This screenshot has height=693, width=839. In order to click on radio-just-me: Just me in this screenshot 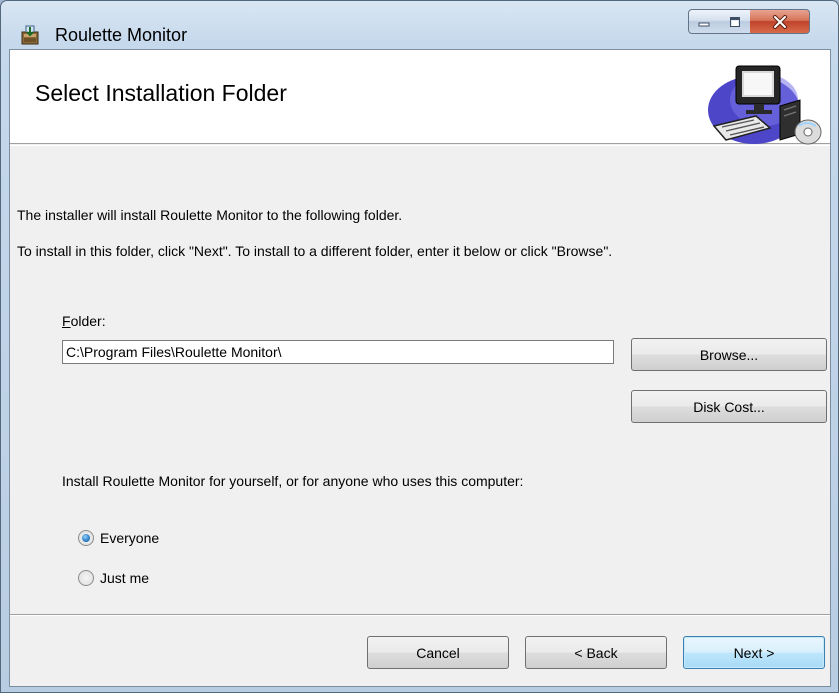, I will do `click(113, 578)`.